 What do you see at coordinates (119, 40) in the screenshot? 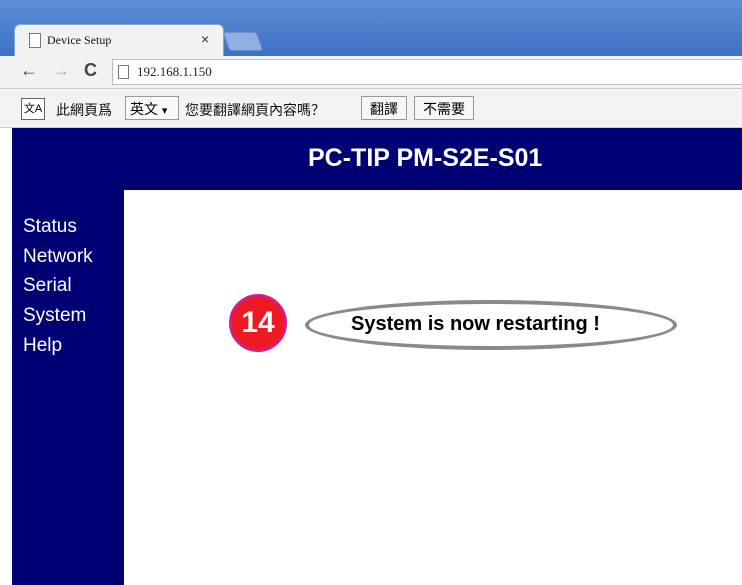
I see `tab-device-setup: Device Setup ×` at bounding box center [119, 40].